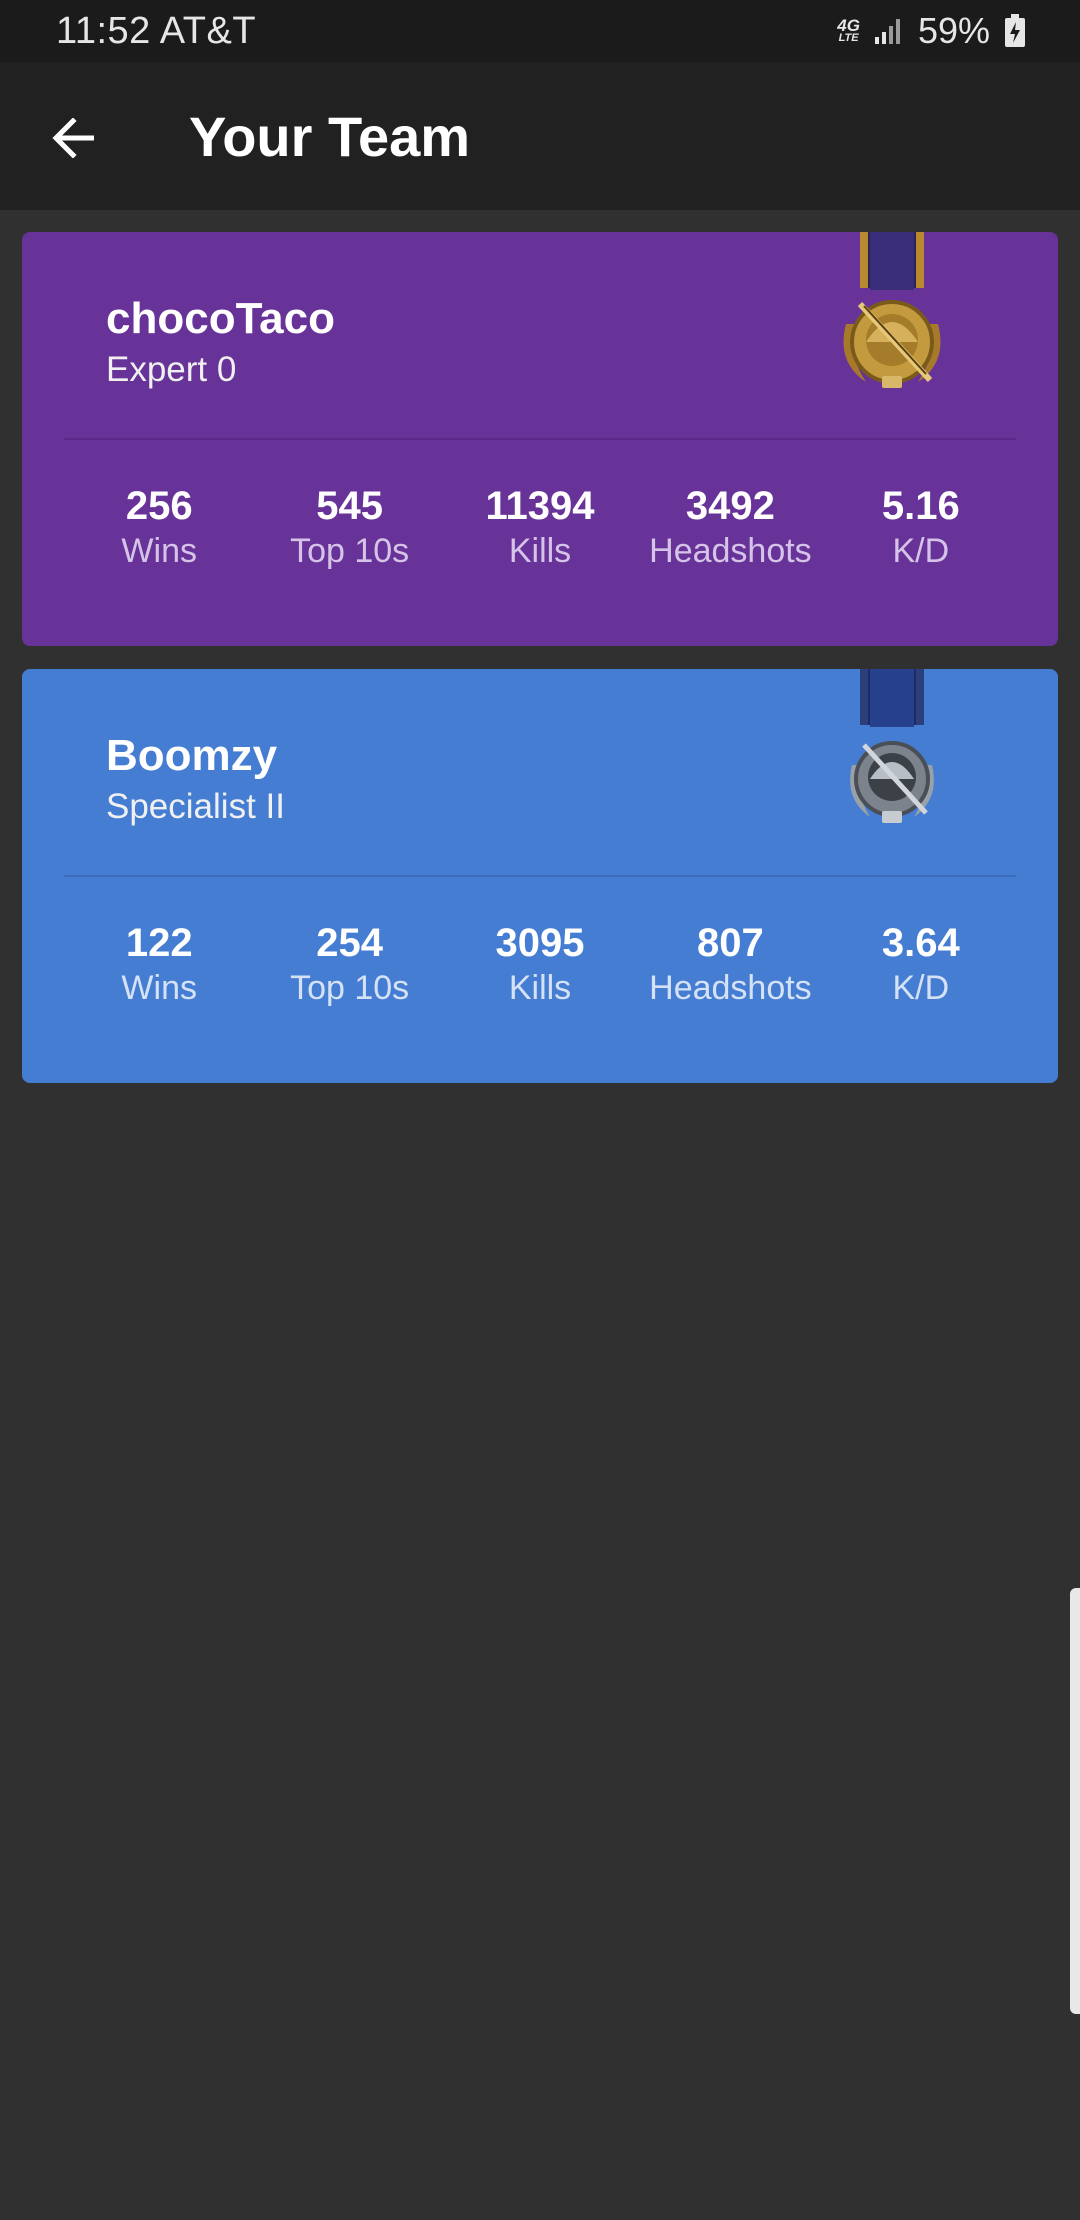 The image size is (1080, 2220). I want to click on gold-medal-icon, so click(892, 310).